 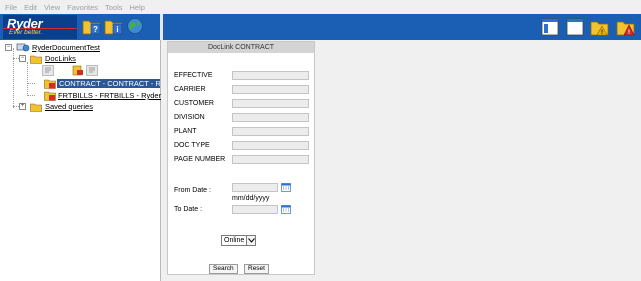 What do you see at coordinates (234, 240) in the screenshot?
I see `mode-select-value: Online` at bounding box center [234, 240].